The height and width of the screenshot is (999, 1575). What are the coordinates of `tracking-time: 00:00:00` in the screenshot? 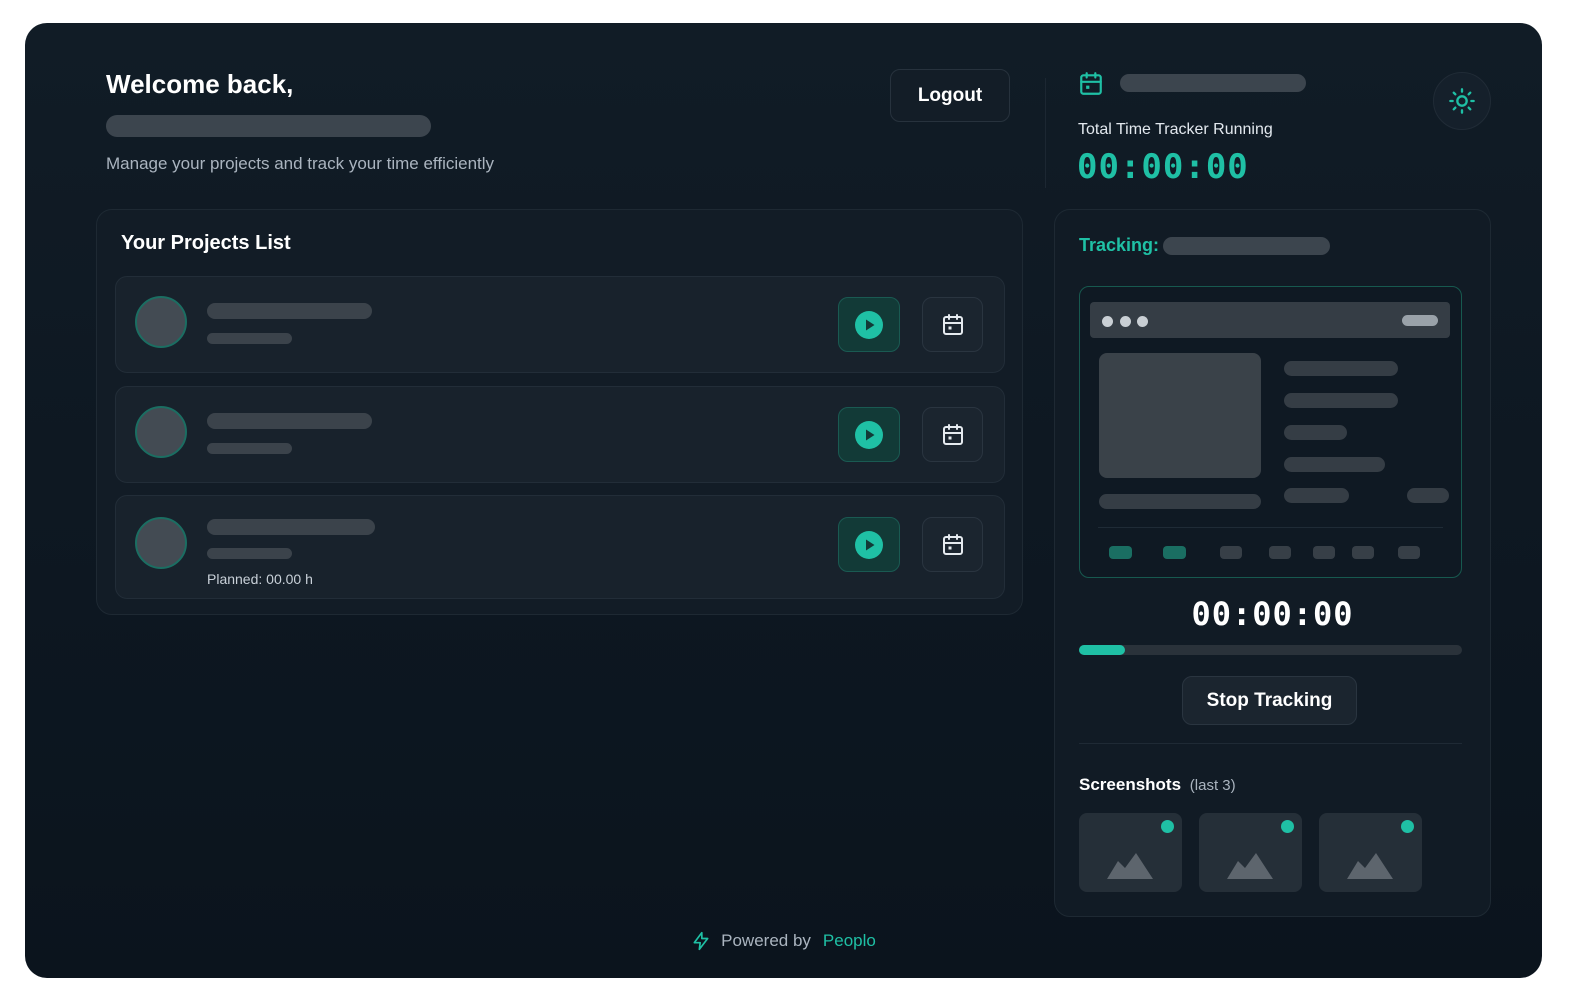 It's located at (1272, 614).